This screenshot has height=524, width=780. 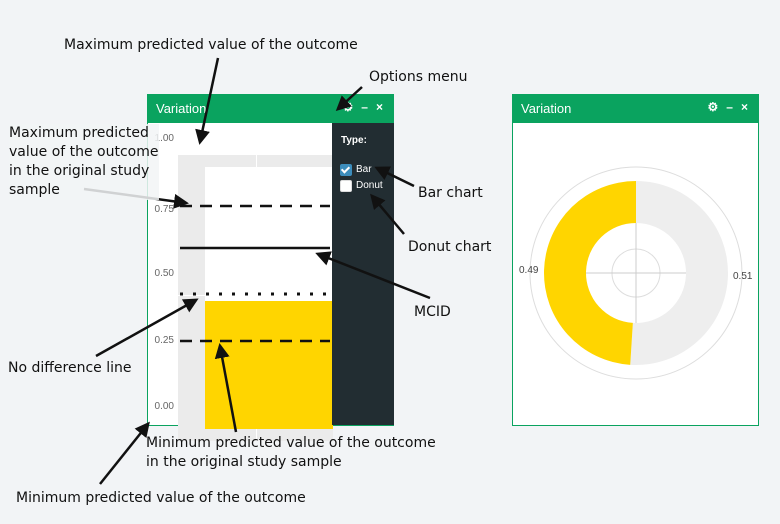 I want to click on annotation-line: value of the outcome, so click(x=84, y=152).